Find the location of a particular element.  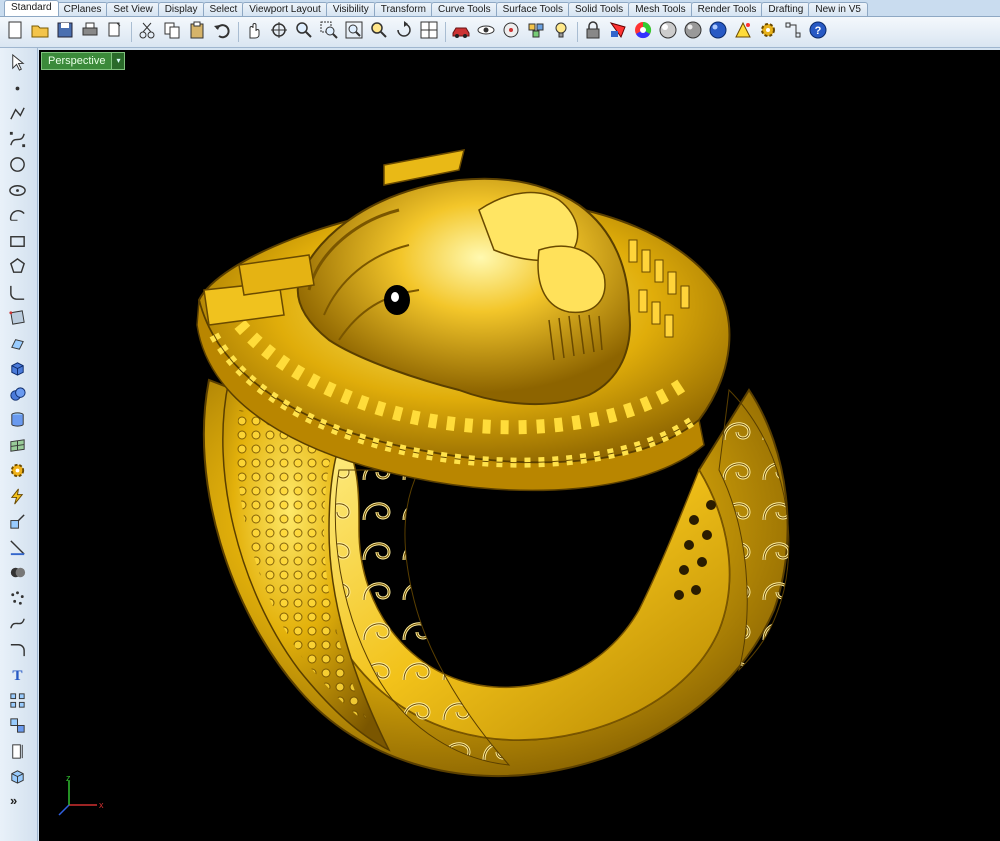

color-wheel-icon is located at coordinates (643, 32).